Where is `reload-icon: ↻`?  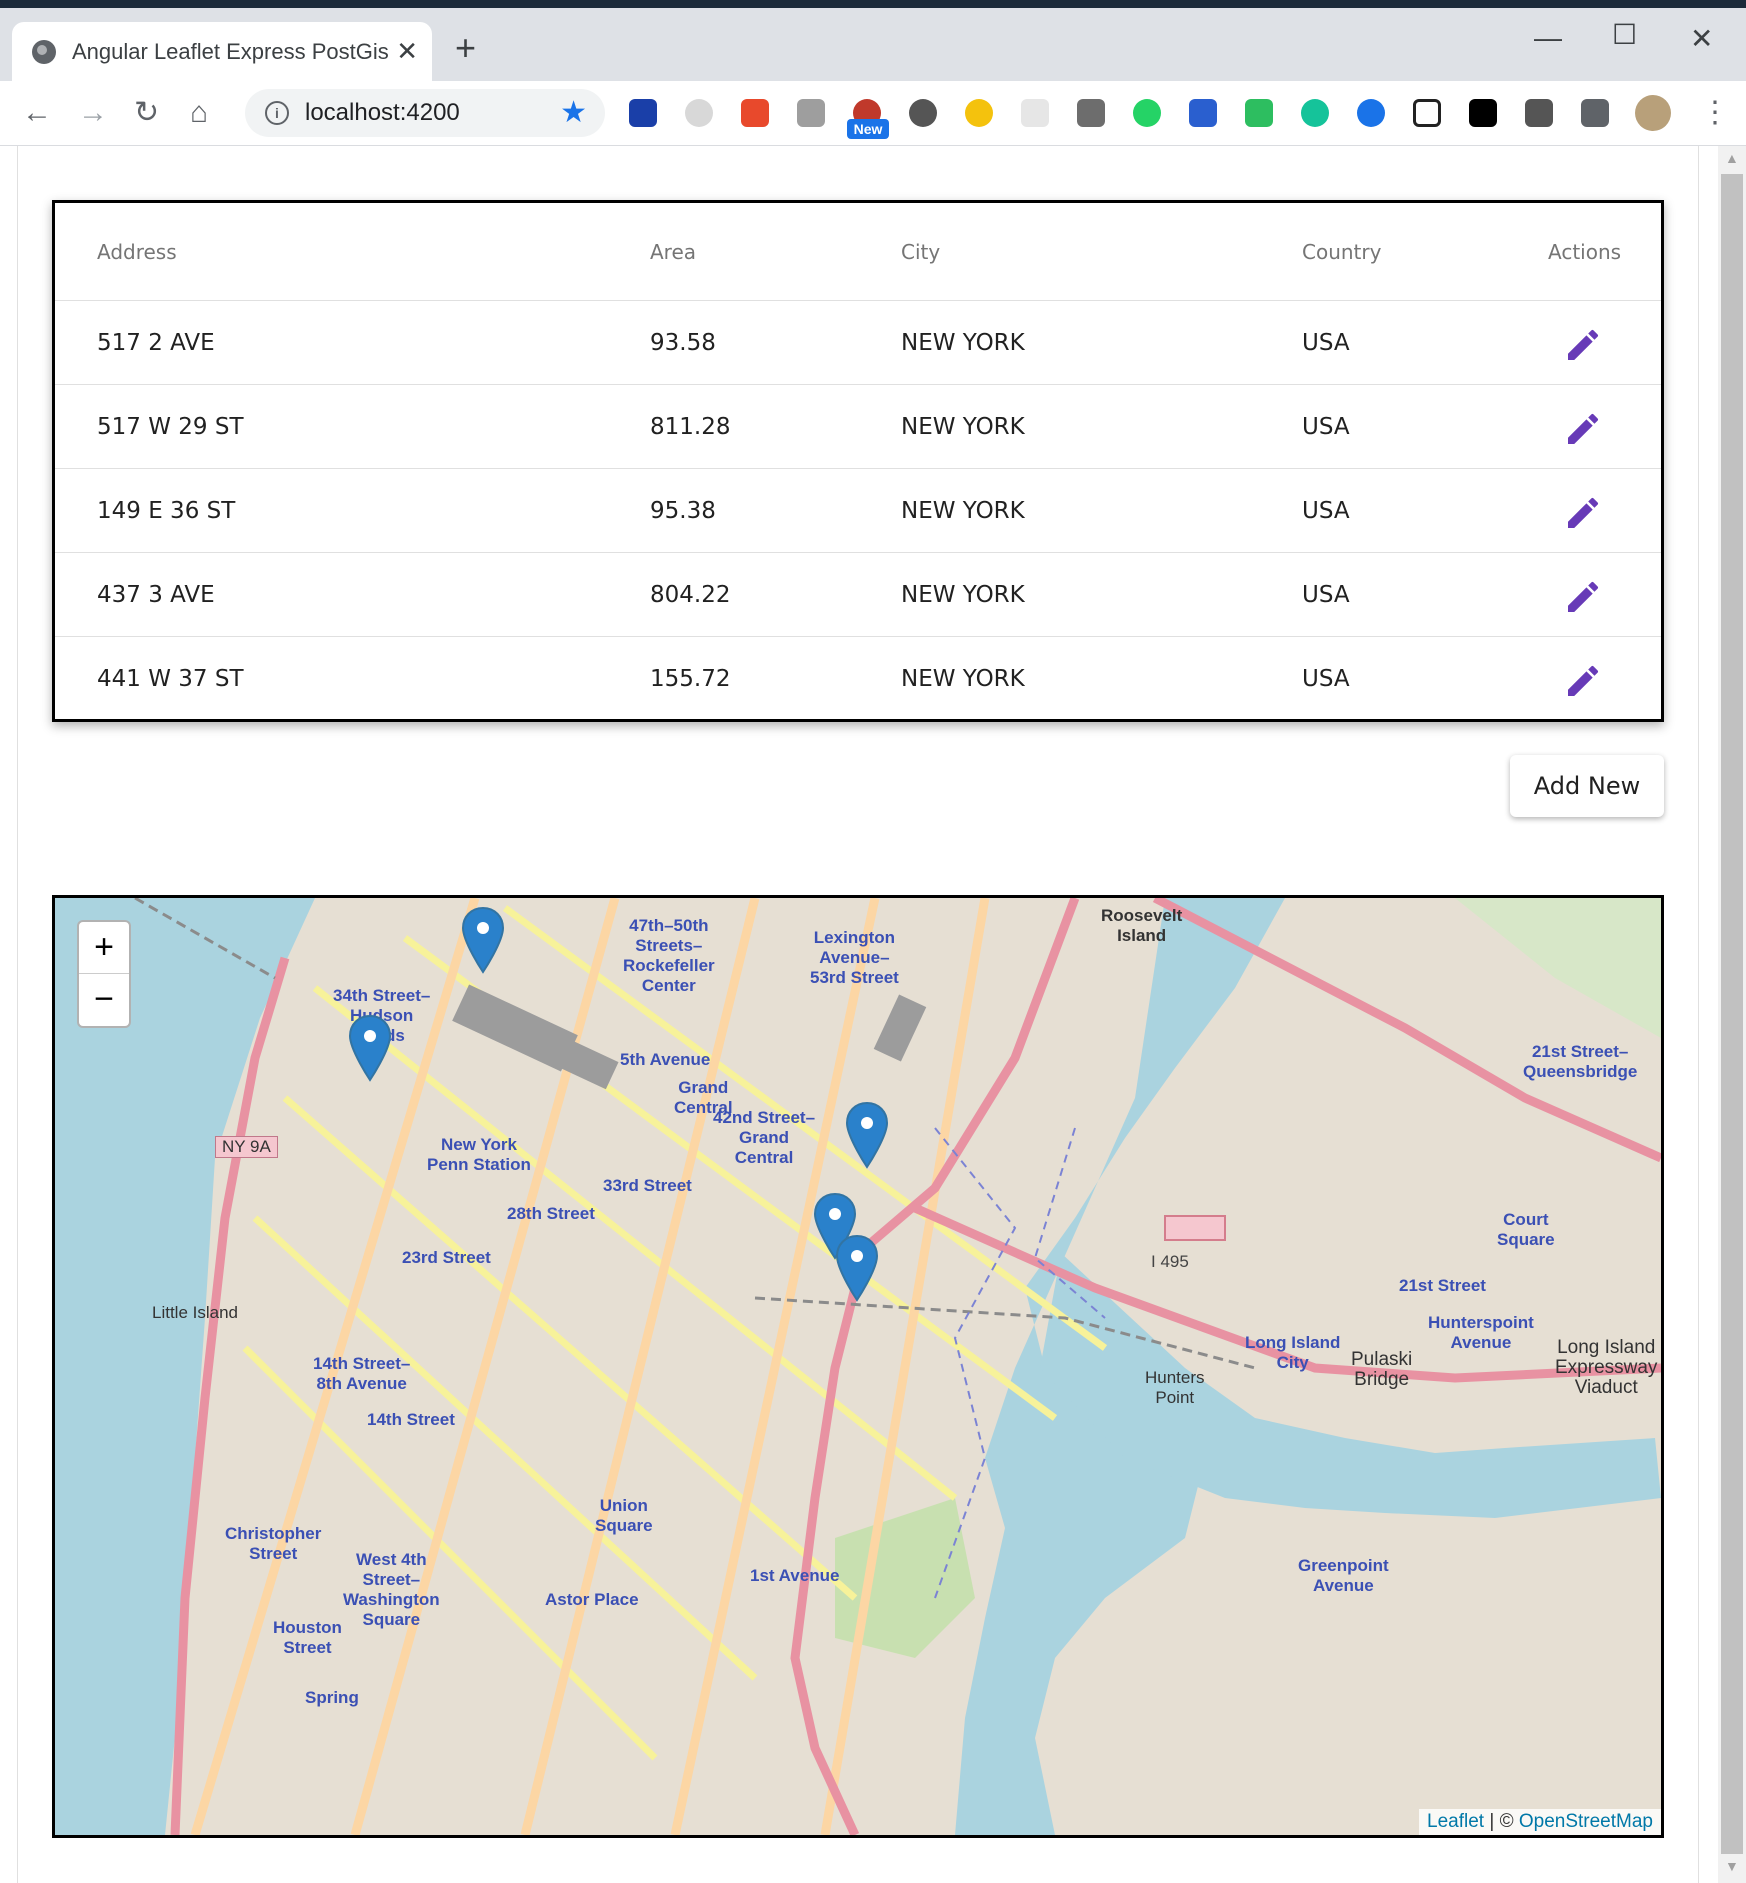 reload-icon: ↻ is located at coordinates (146, 113).